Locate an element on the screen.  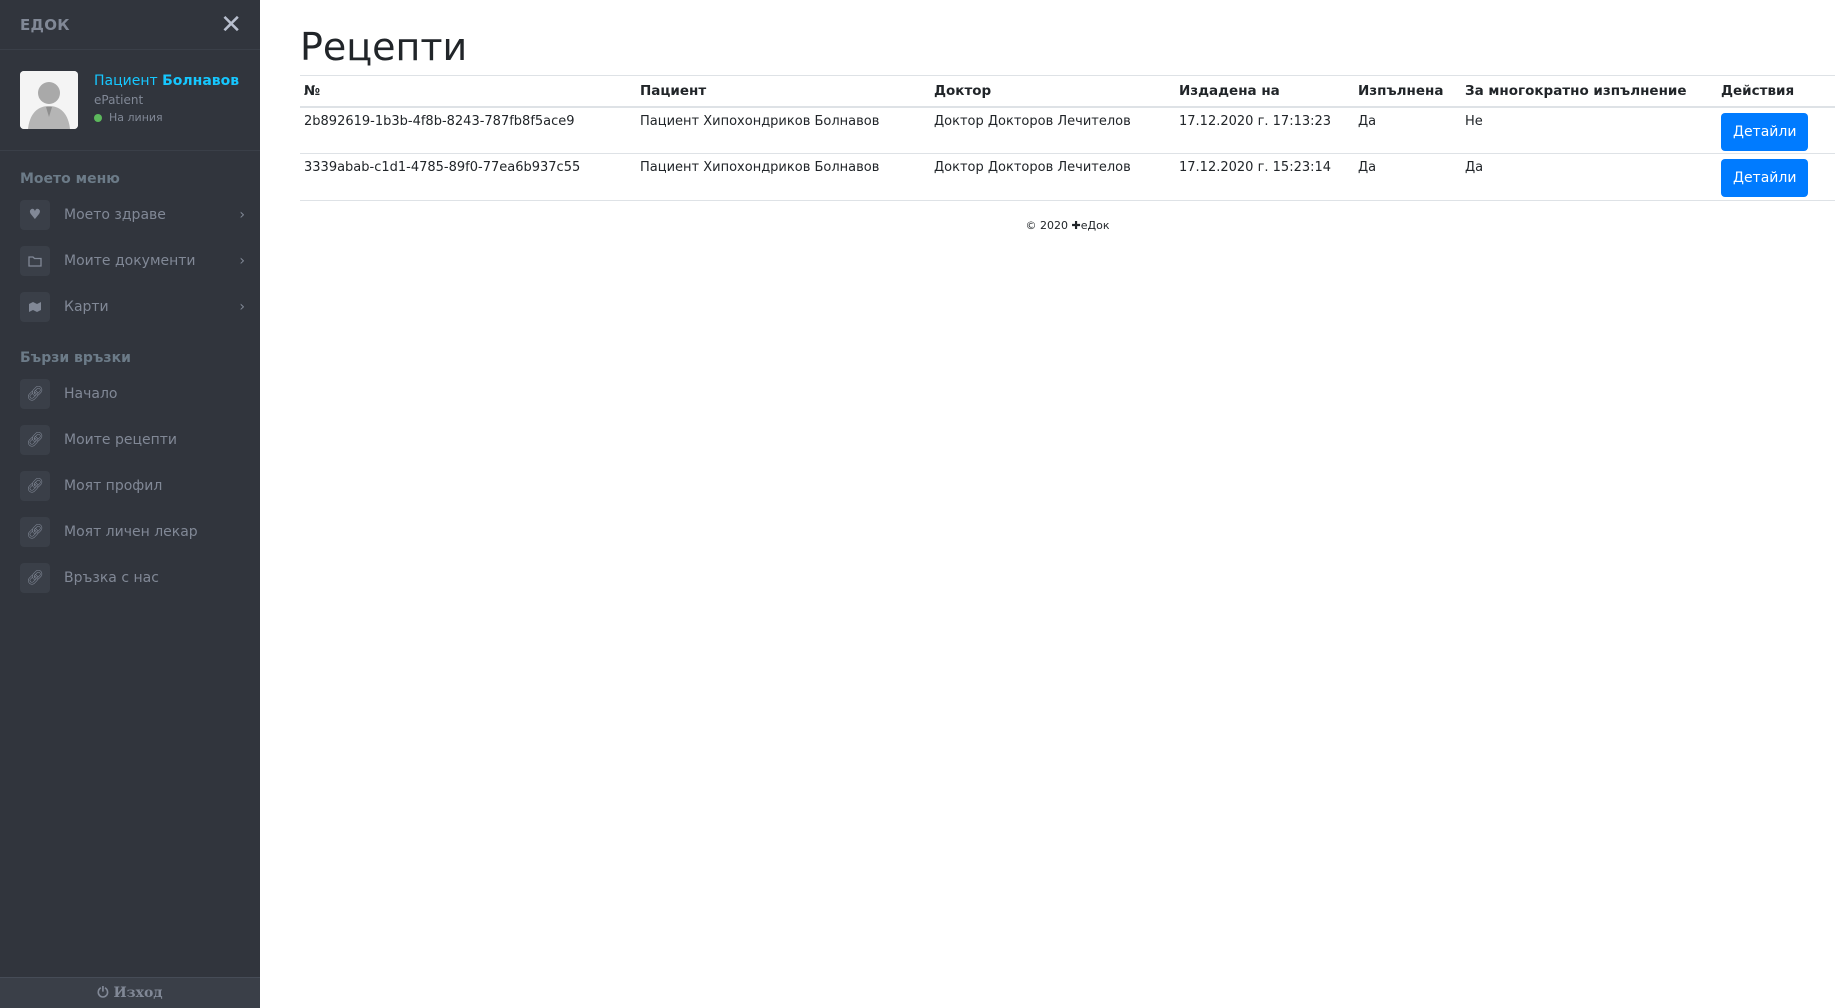
sidebar-item-my-prescriptions: 🔗︎ Моите рецепти is located at coordinates (130, 440).